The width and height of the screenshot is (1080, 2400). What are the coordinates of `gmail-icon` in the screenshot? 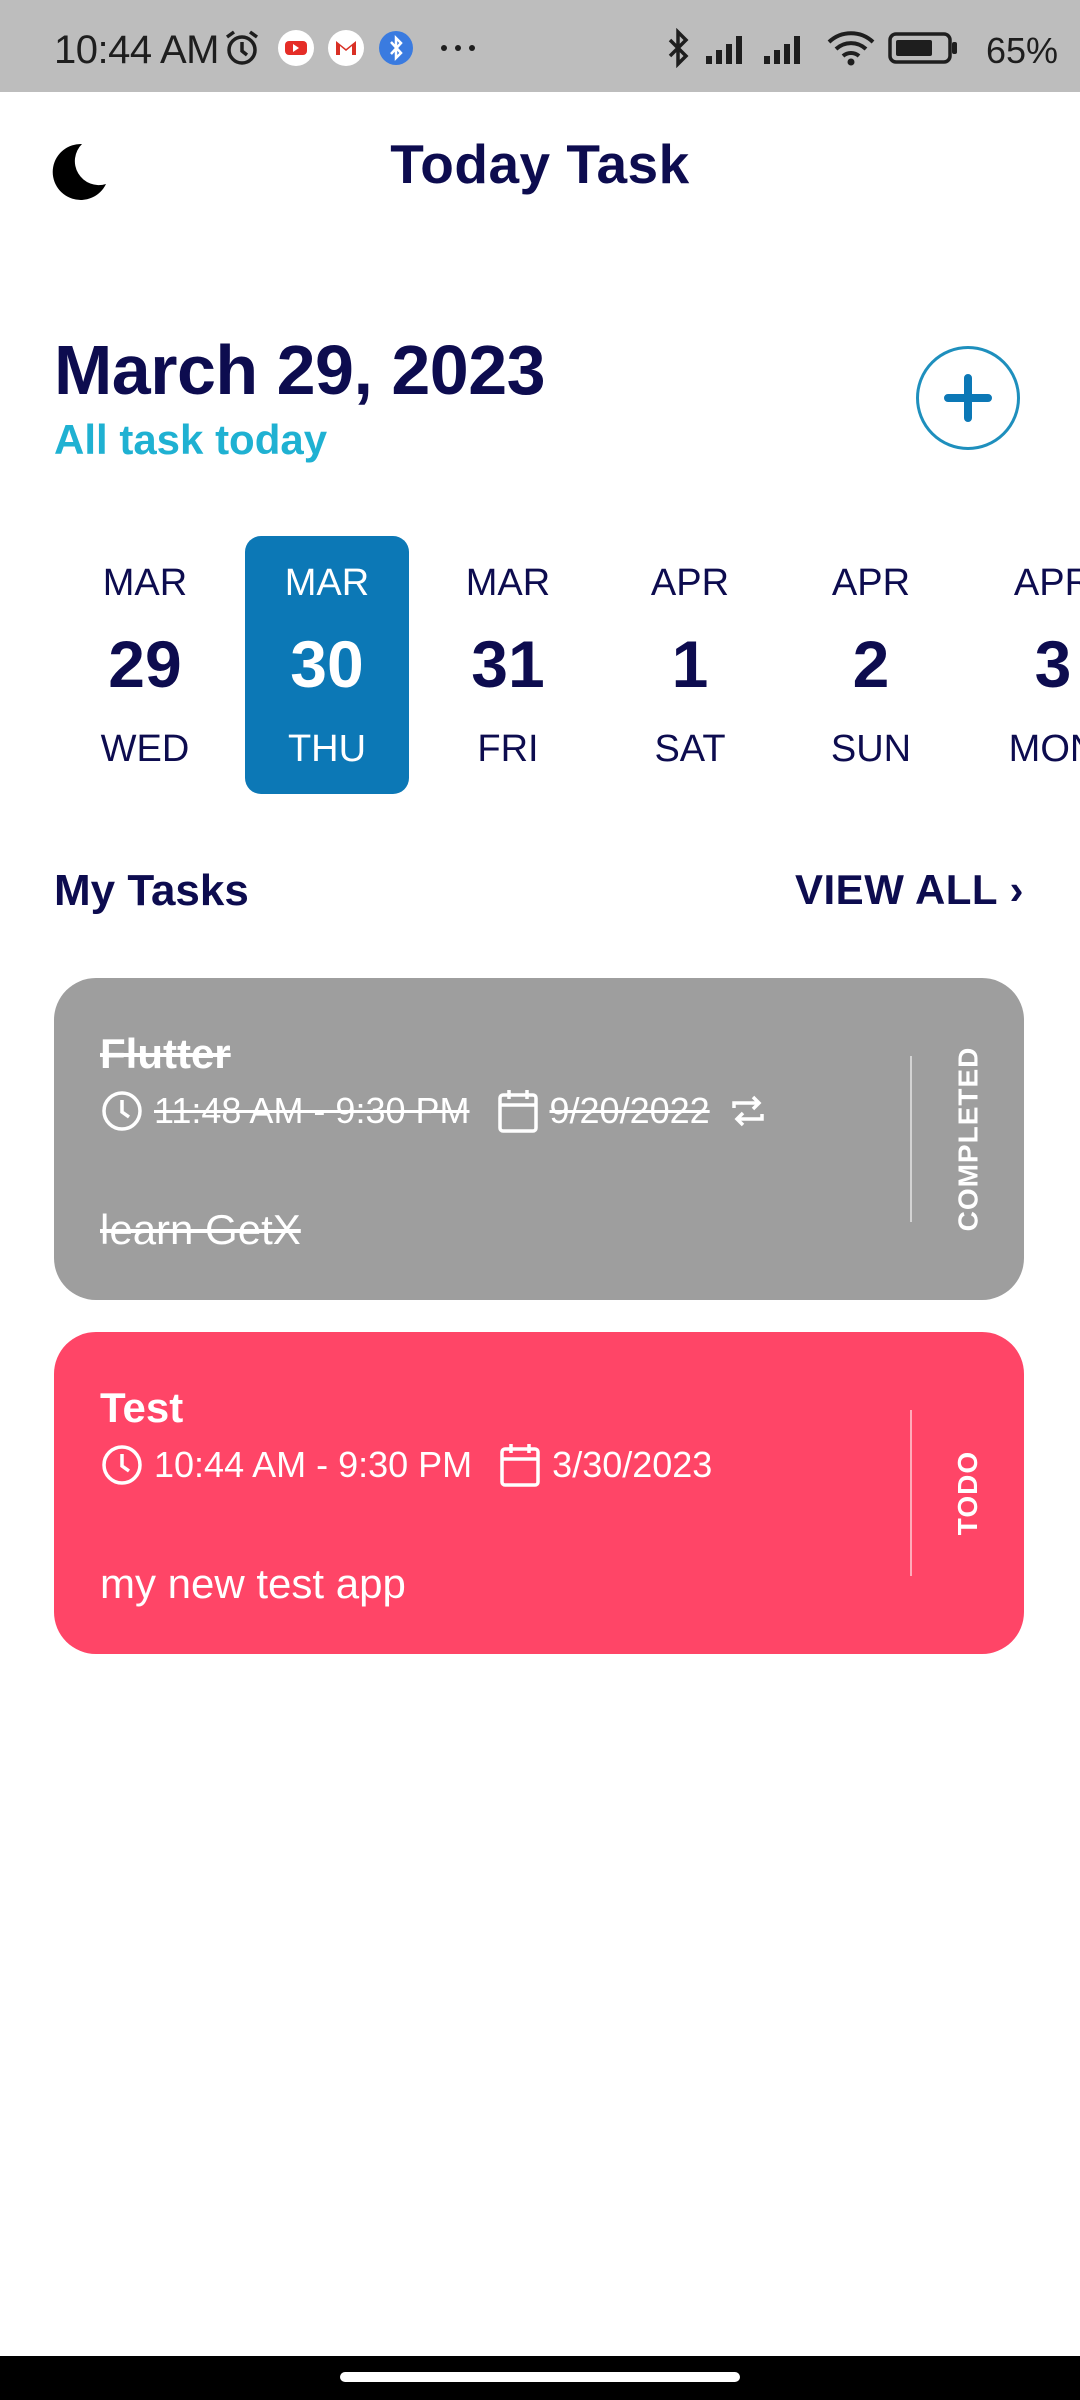 It's located at (346, 50).